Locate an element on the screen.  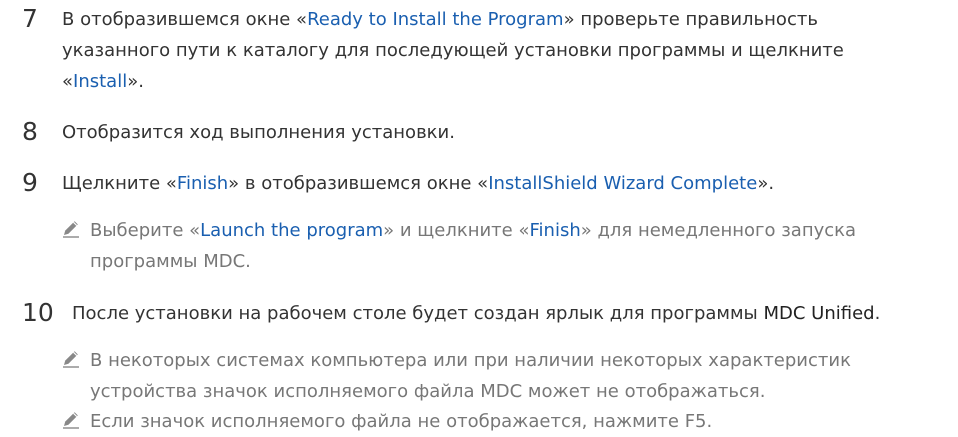
text-fragment: » проверьте правильность is located at coordinates (690, 19).